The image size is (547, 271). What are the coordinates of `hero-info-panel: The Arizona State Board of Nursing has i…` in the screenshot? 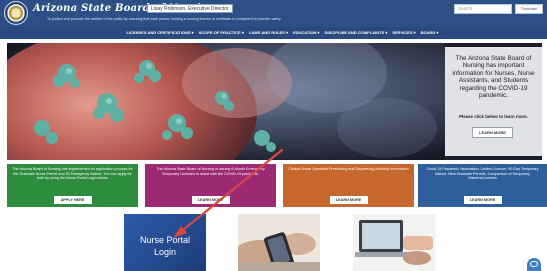 It's located at (493, 101).